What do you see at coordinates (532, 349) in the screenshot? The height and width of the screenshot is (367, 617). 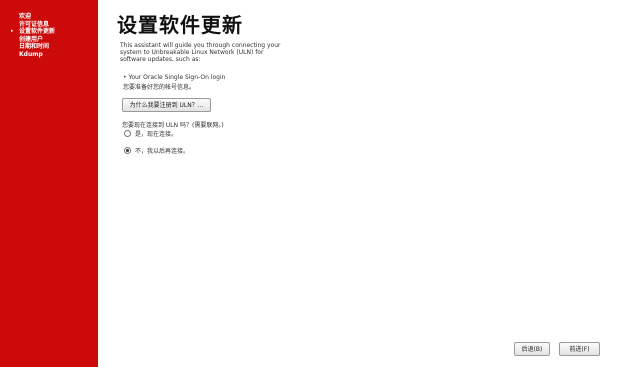 I see `back-button: 后退(B)` at bounding box center [532, 349].